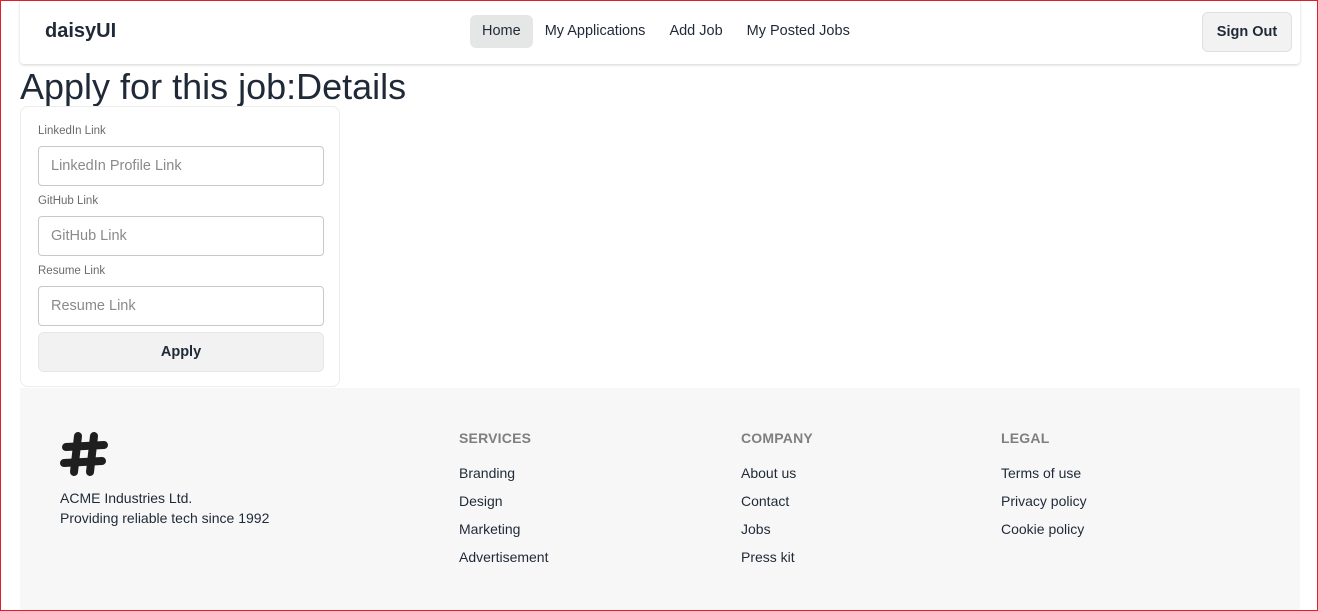  Describe the element at coordinates (84, 454) in the screenshot. I see `hashtag-logo-icon` at that location.